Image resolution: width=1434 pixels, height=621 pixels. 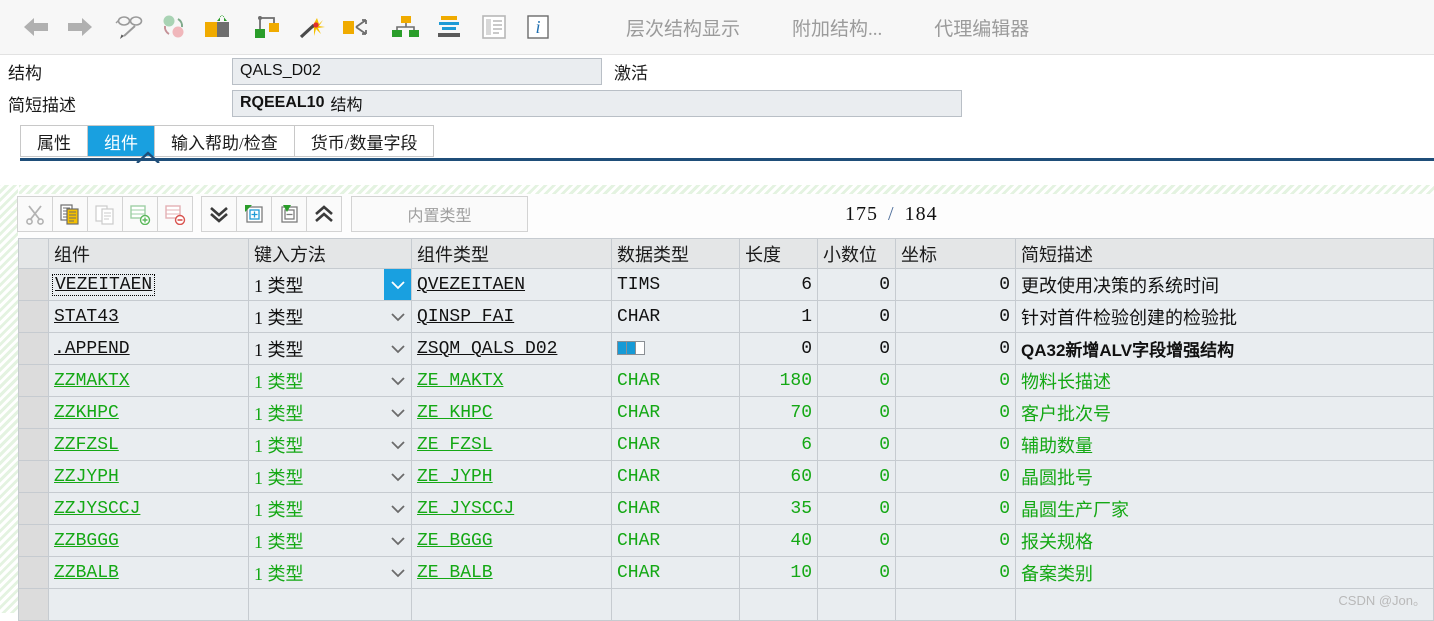 I want to click on cell-component: ZZFZSL, so click(x=148, y=444).